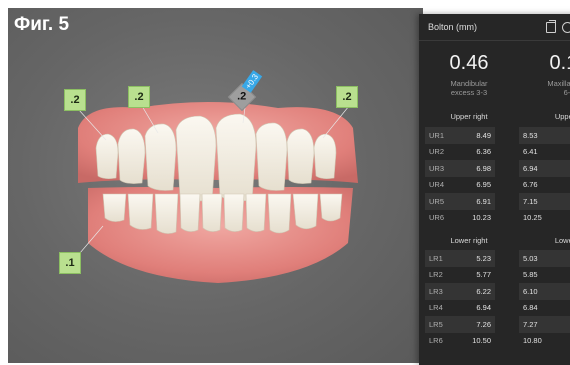  What do you see at coordinates (530, 185) in the screenshot?
I see `tooth-width-value: 6.76` at bounding box center [530, 185].